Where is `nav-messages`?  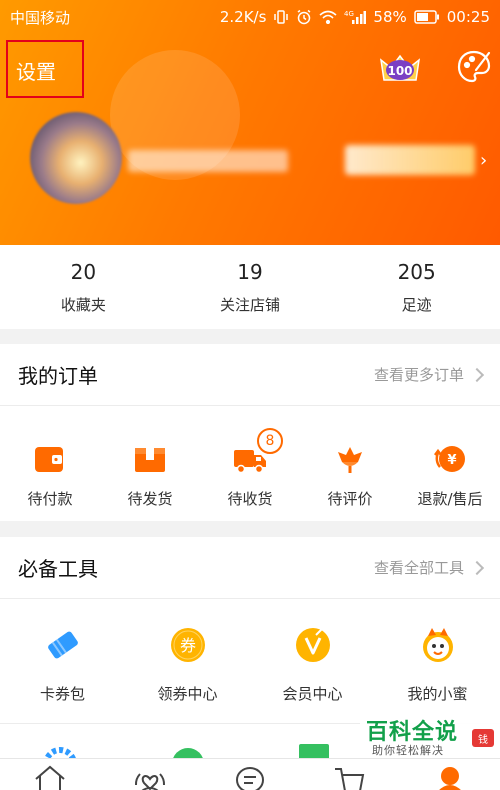 nav-messages is located at coordinates (250, 774).